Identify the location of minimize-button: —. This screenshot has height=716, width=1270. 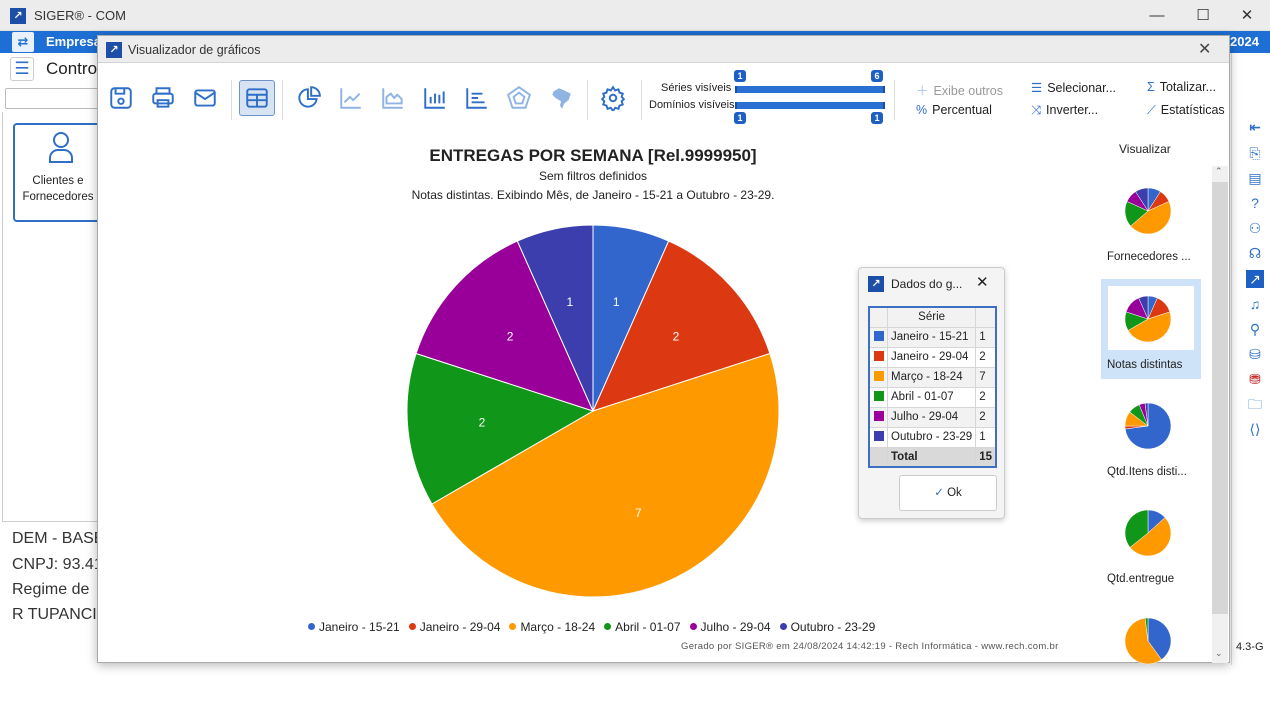
(1157, 15).